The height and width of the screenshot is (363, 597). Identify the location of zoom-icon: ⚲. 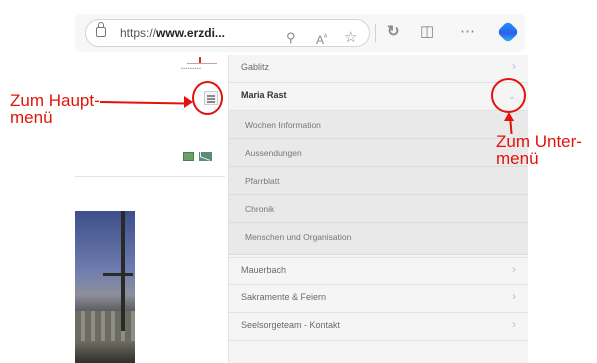
(291, 38).